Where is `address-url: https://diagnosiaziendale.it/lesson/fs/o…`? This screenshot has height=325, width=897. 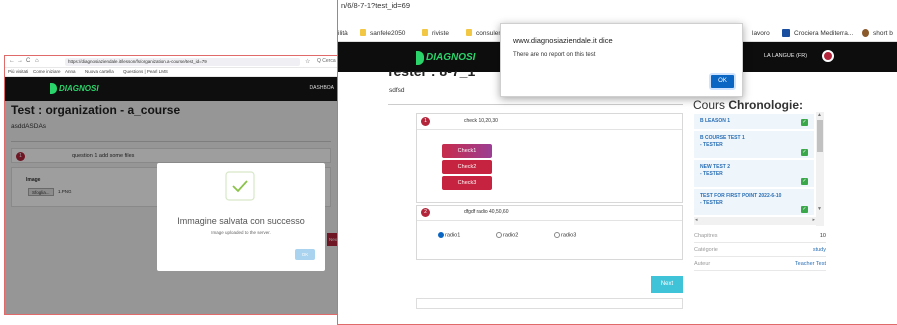 address-url: https://diagnosiaziendale.it/lesson/fs/o… is located at coordinates (137, 61).